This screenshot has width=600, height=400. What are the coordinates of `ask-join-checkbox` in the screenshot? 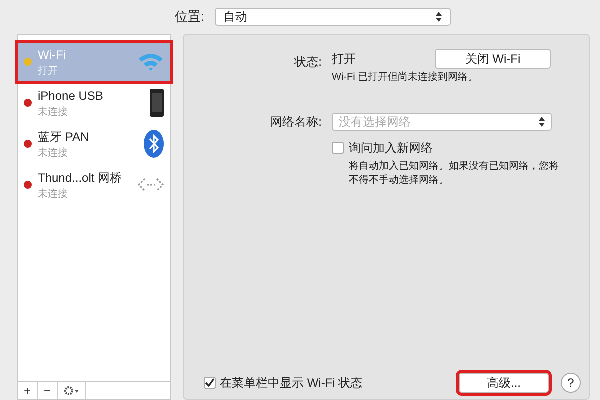 It's located at (338, 148).